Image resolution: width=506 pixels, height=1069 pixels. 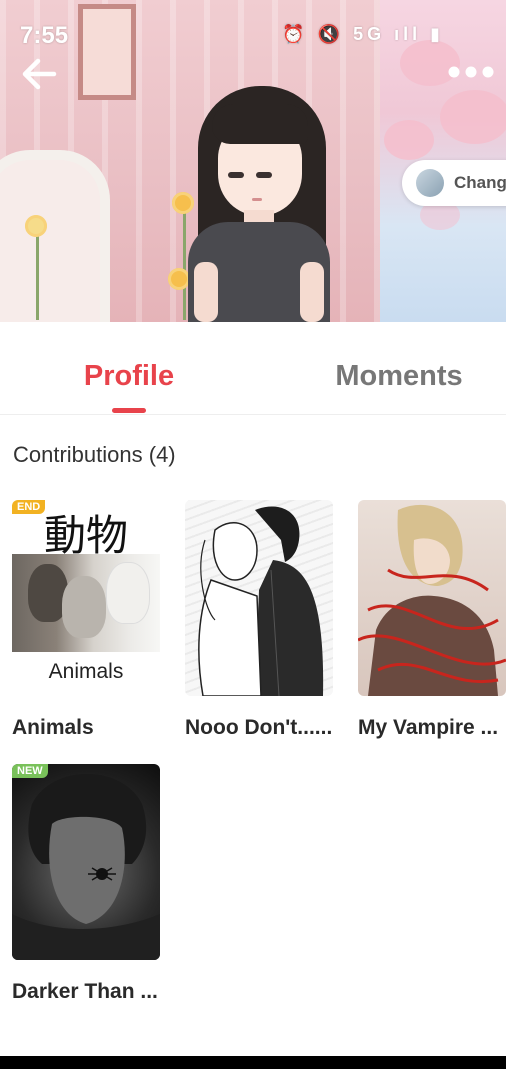 I want to click on active-tab-indicator, so click(x=129, y=410).